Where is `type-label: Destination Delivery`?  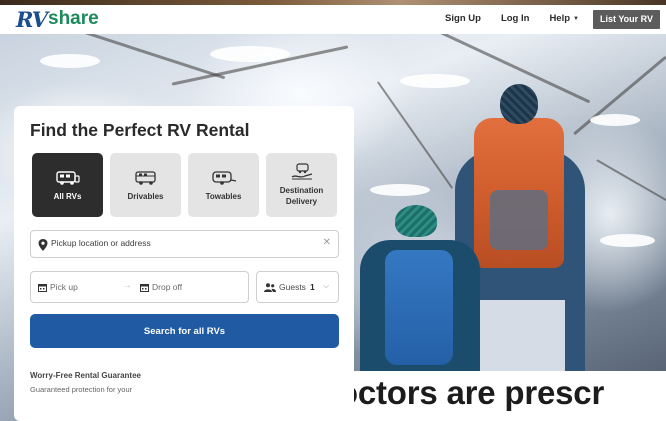
type-label: Destination Delivery is located at coordinates (301, 196).